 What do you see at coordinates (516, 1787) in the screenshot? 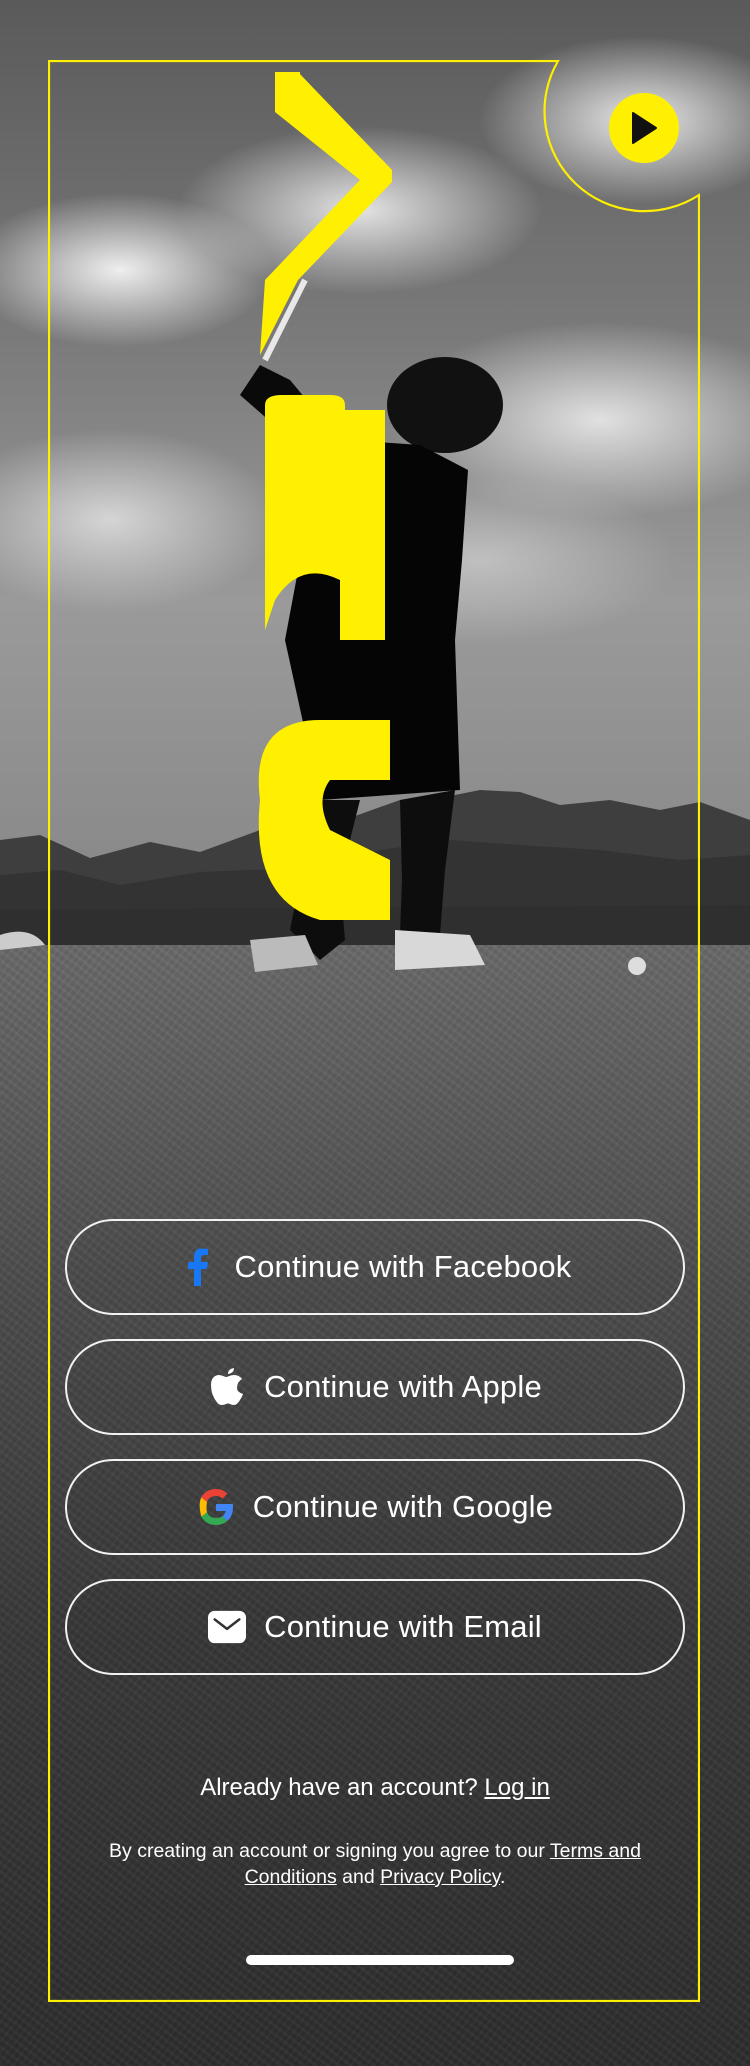
I see `login-link: Log in` at bounding box center [516, 1787].